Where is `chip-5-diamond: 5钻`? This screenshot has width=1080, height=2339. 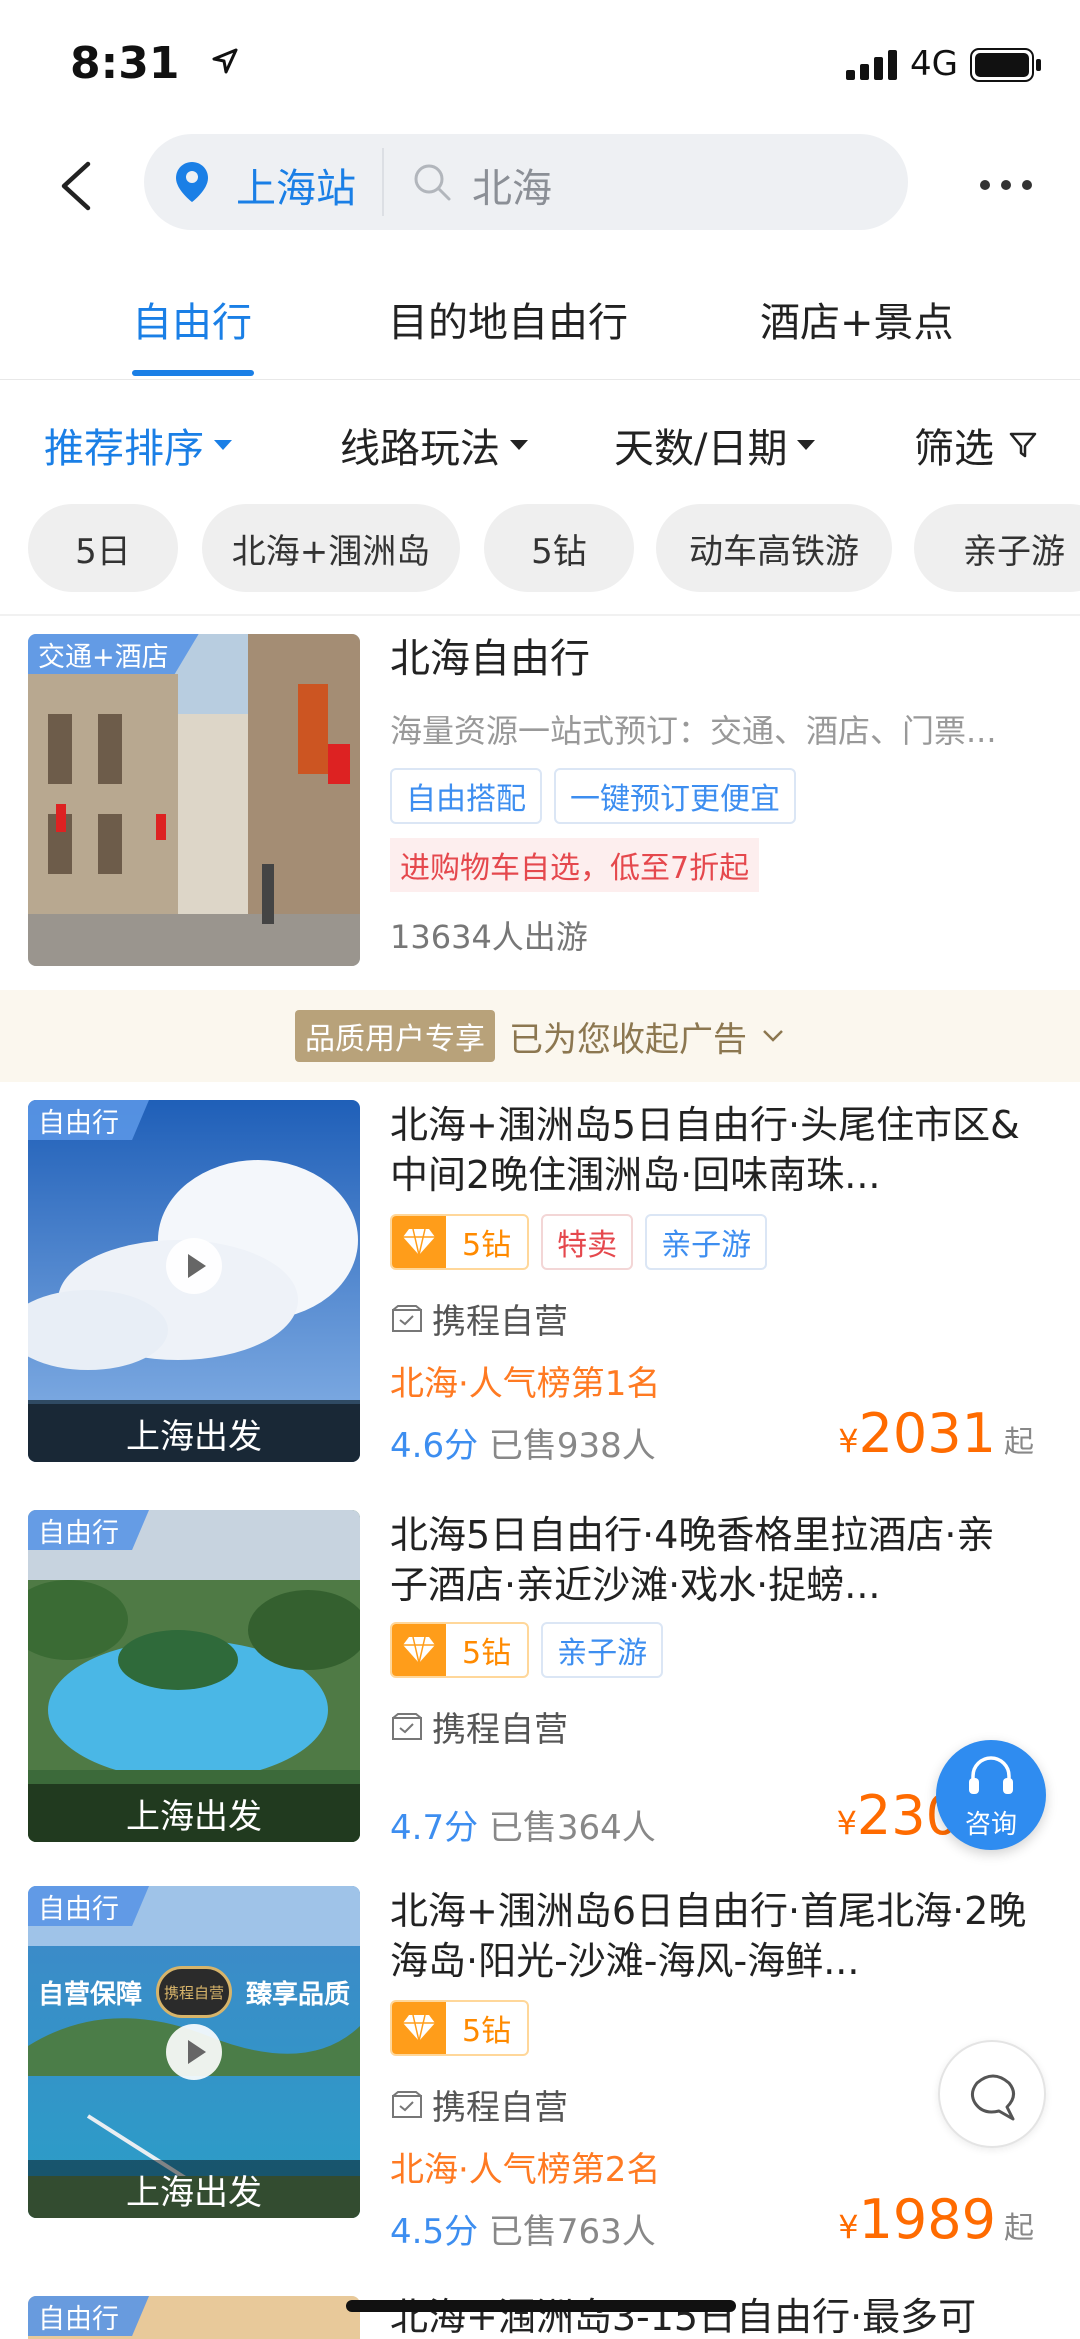
chip-5-diamond: 5钻 is located at coordinates (559, 548).